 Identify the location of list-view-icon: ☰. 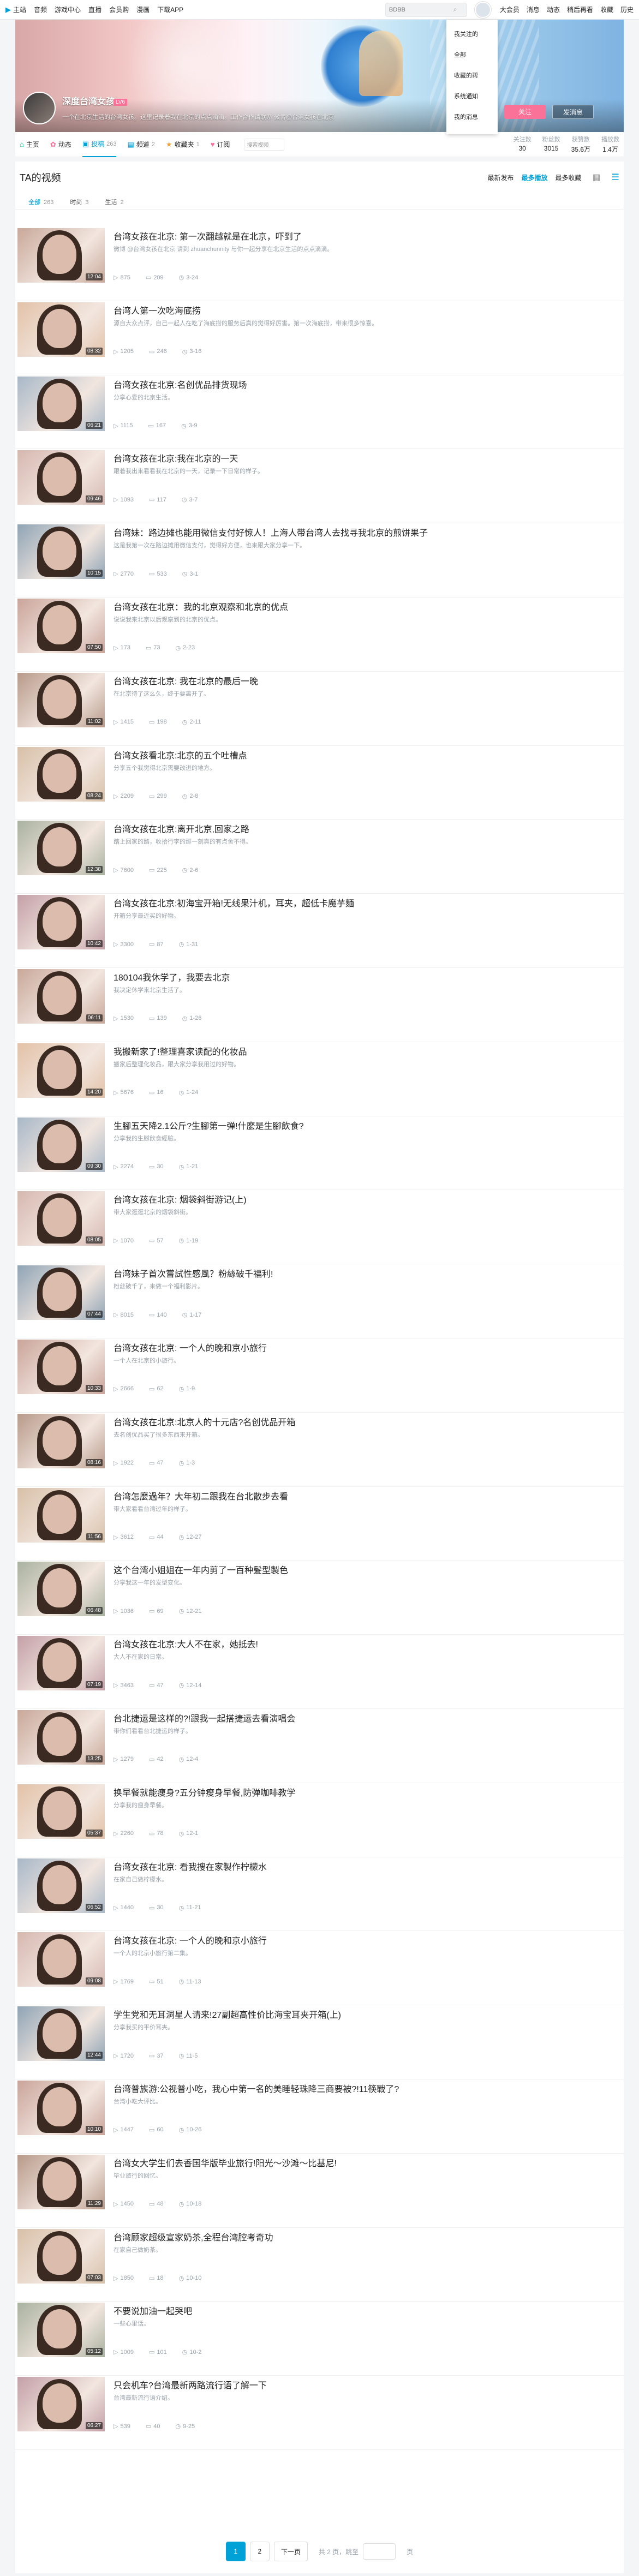
(615, 177).